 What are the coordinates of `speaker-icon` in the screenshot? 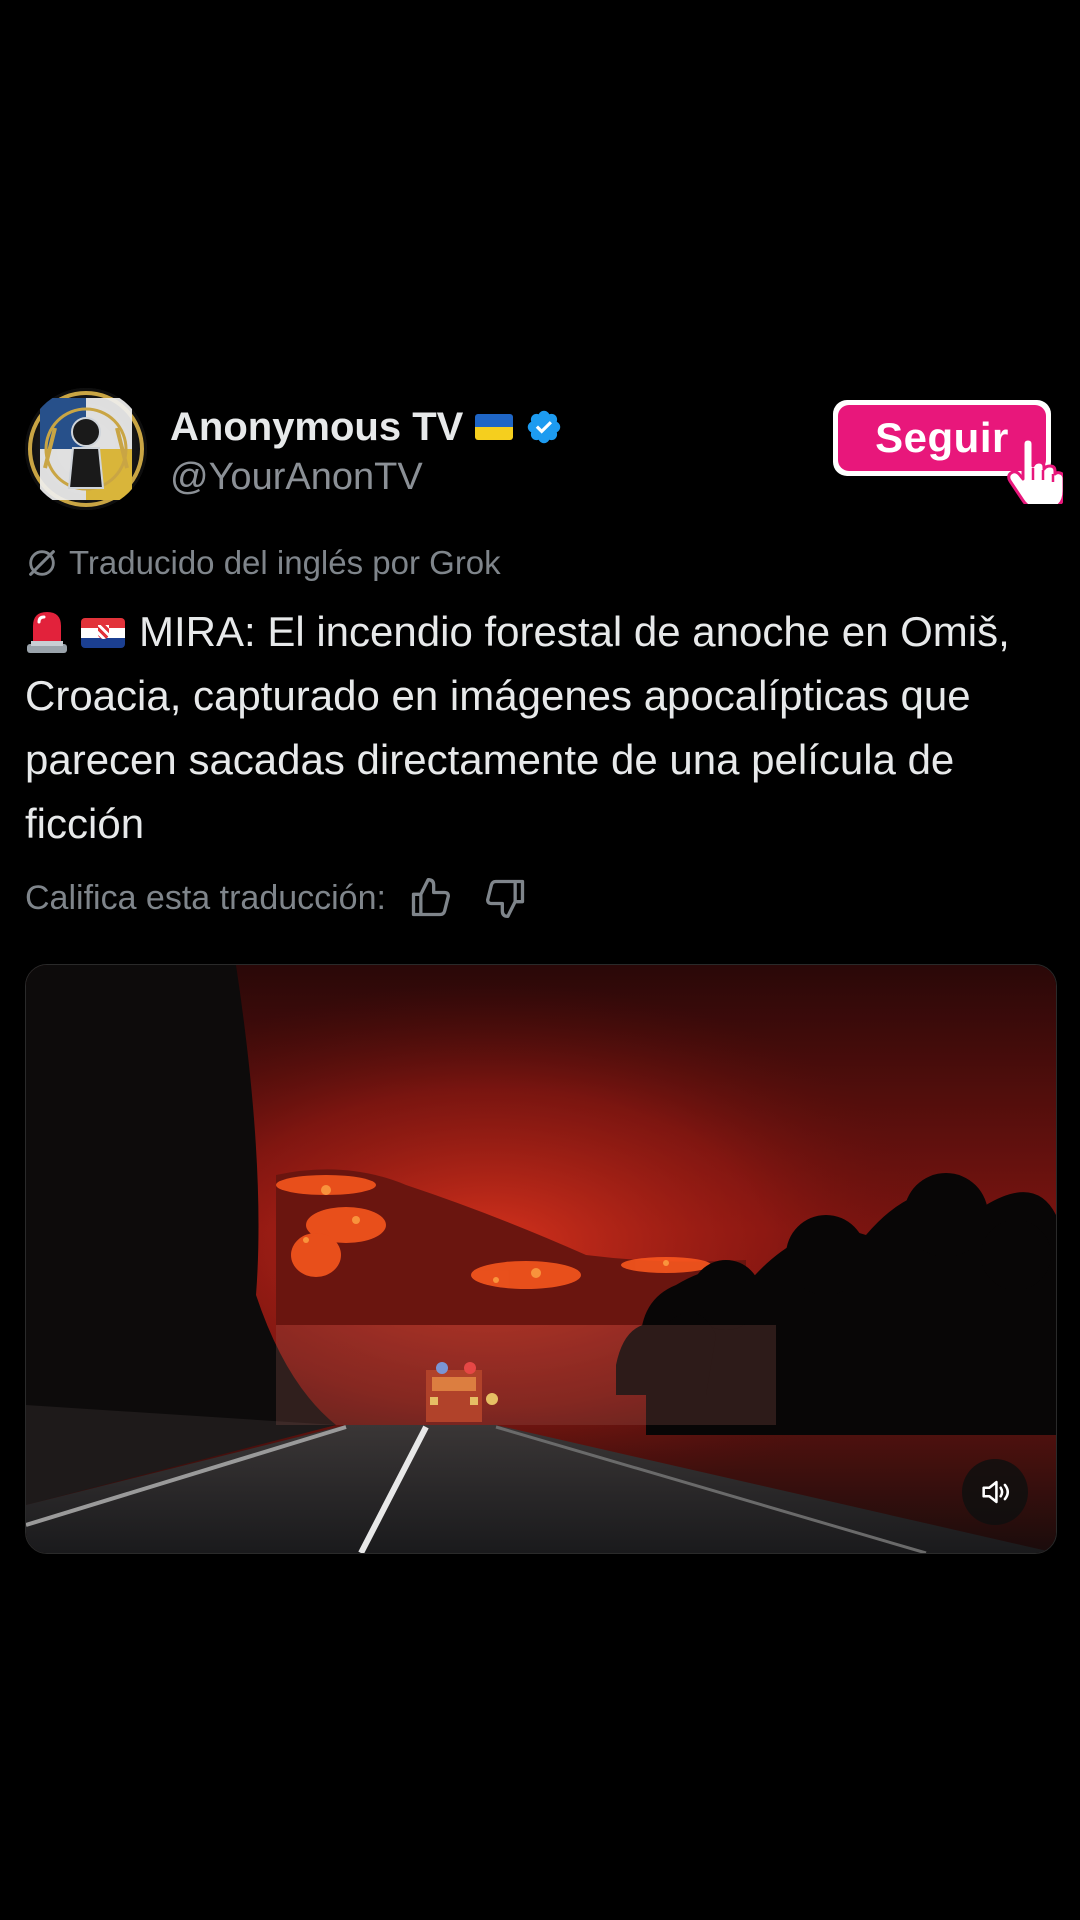 It's located at (996, 1492).